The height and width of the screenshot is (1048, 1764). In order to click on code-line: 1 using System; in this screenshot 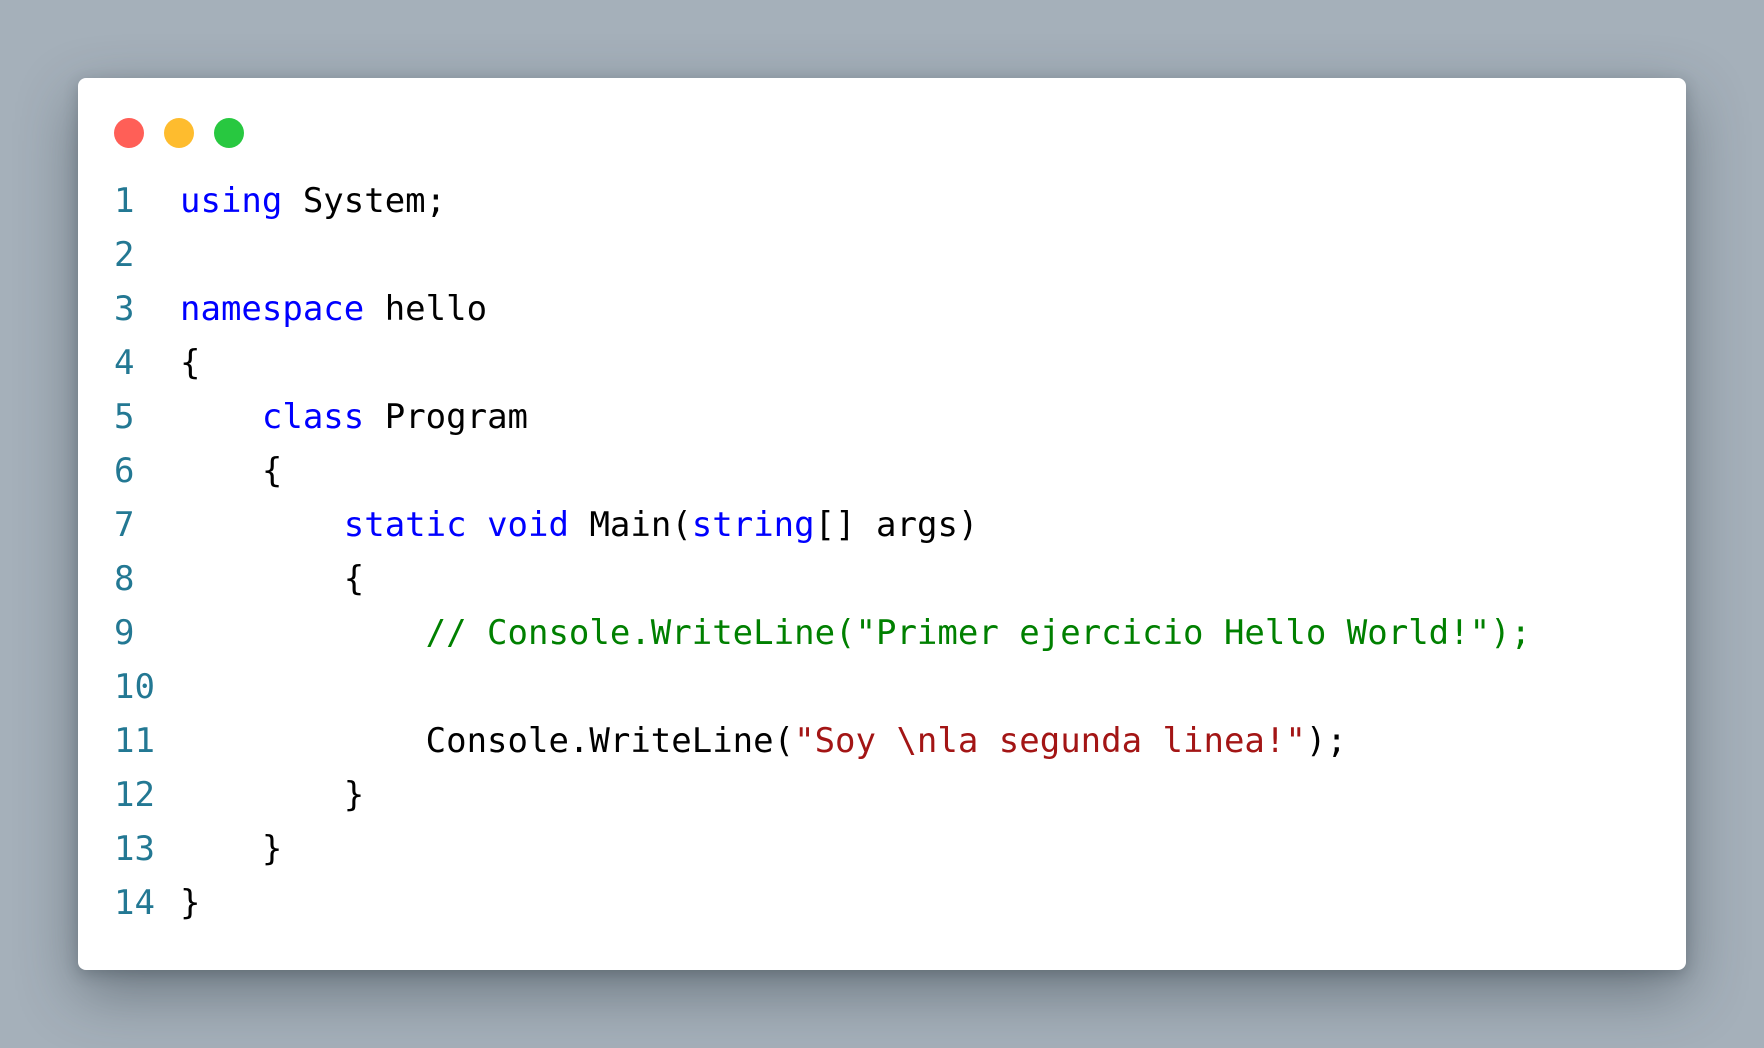, I will do `click(890, 201)`.